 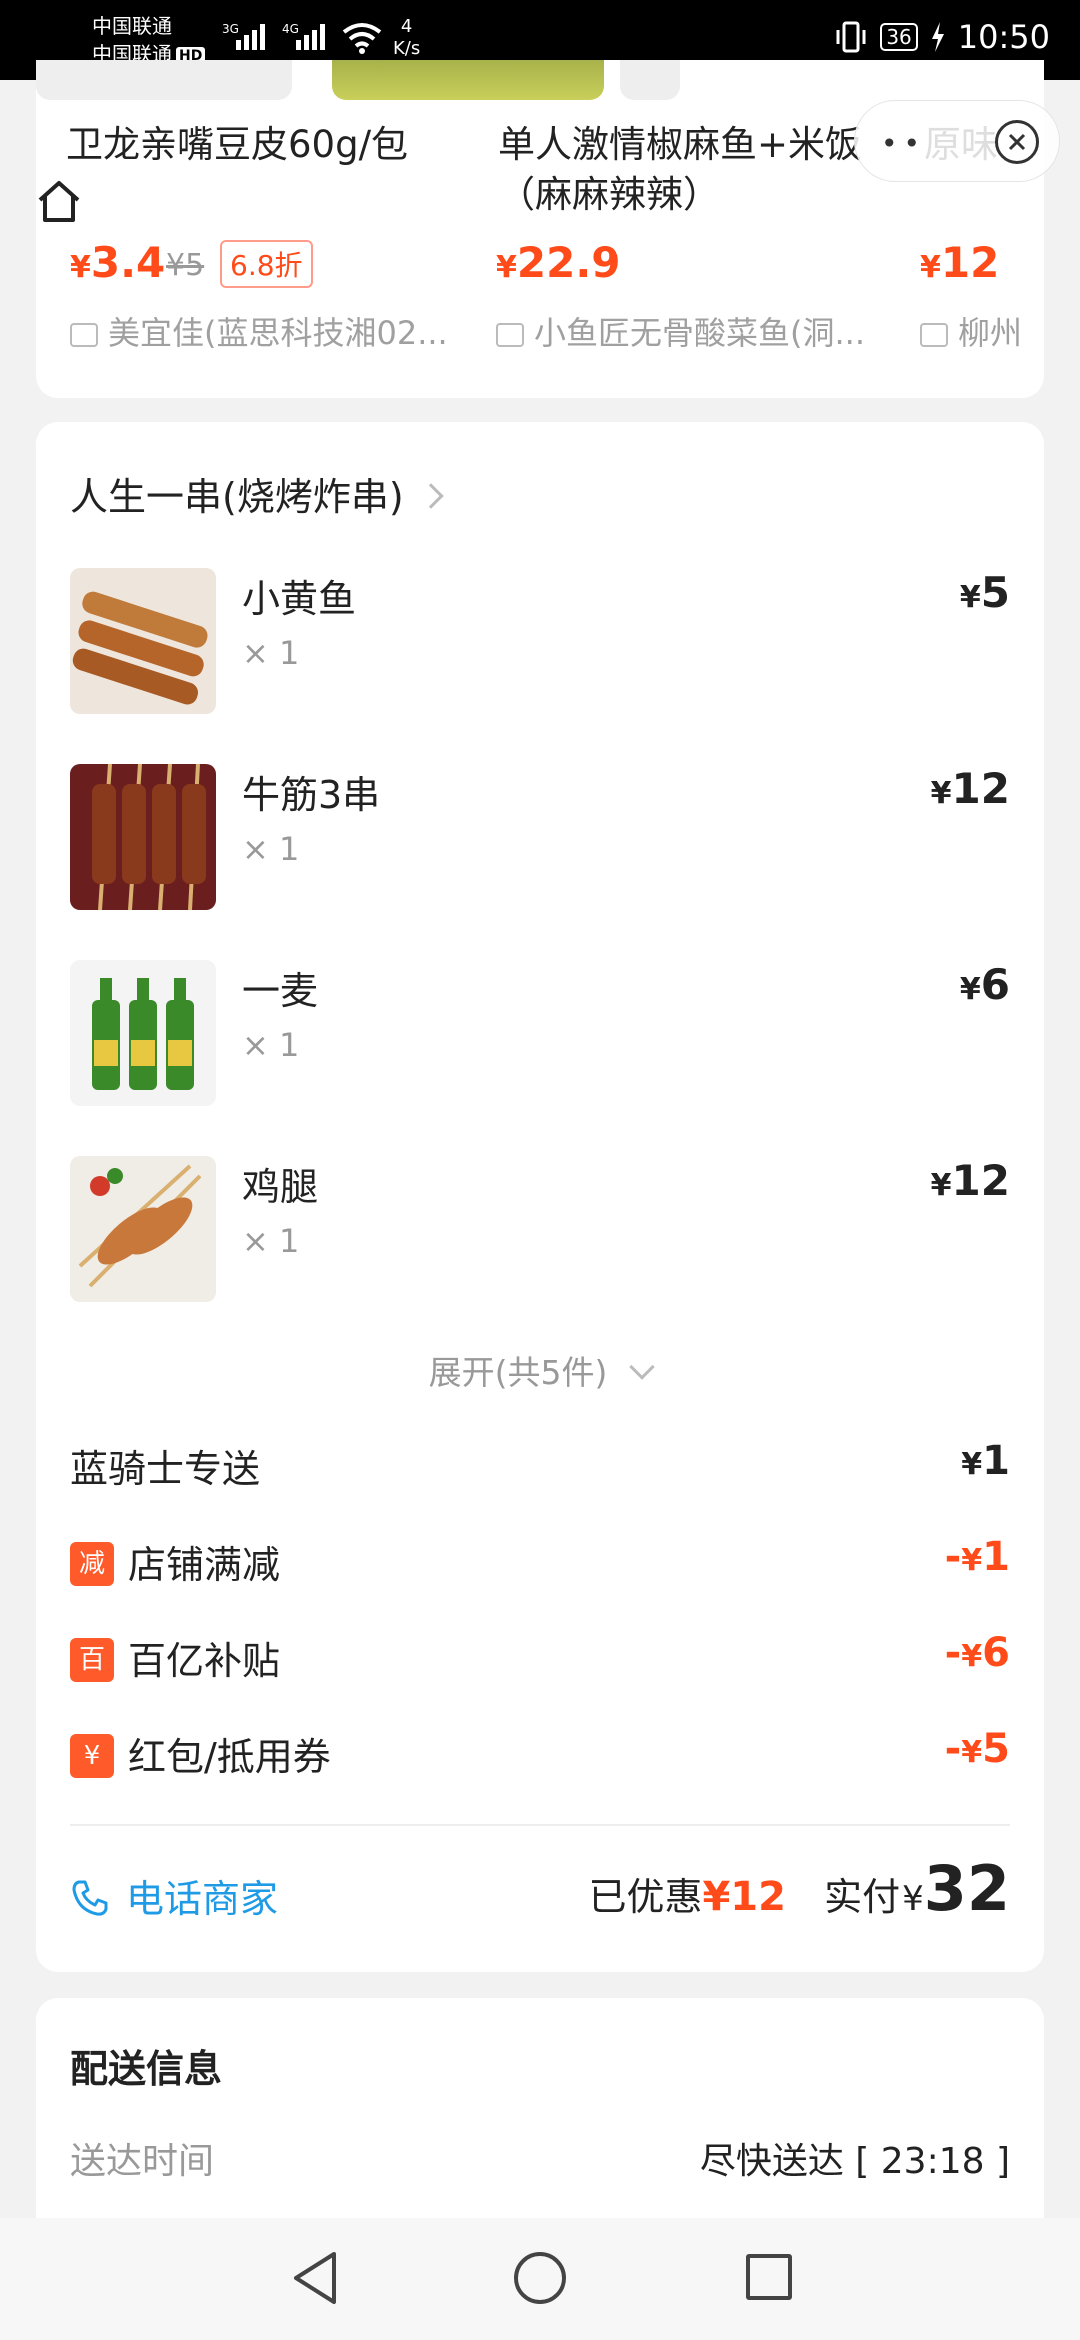 What do you see at coordinates (540, 1658) in the screenshot?
I see `fee-row-subsidy: 百百亿补贴 -¥6` at bounding box center [540, 1658].